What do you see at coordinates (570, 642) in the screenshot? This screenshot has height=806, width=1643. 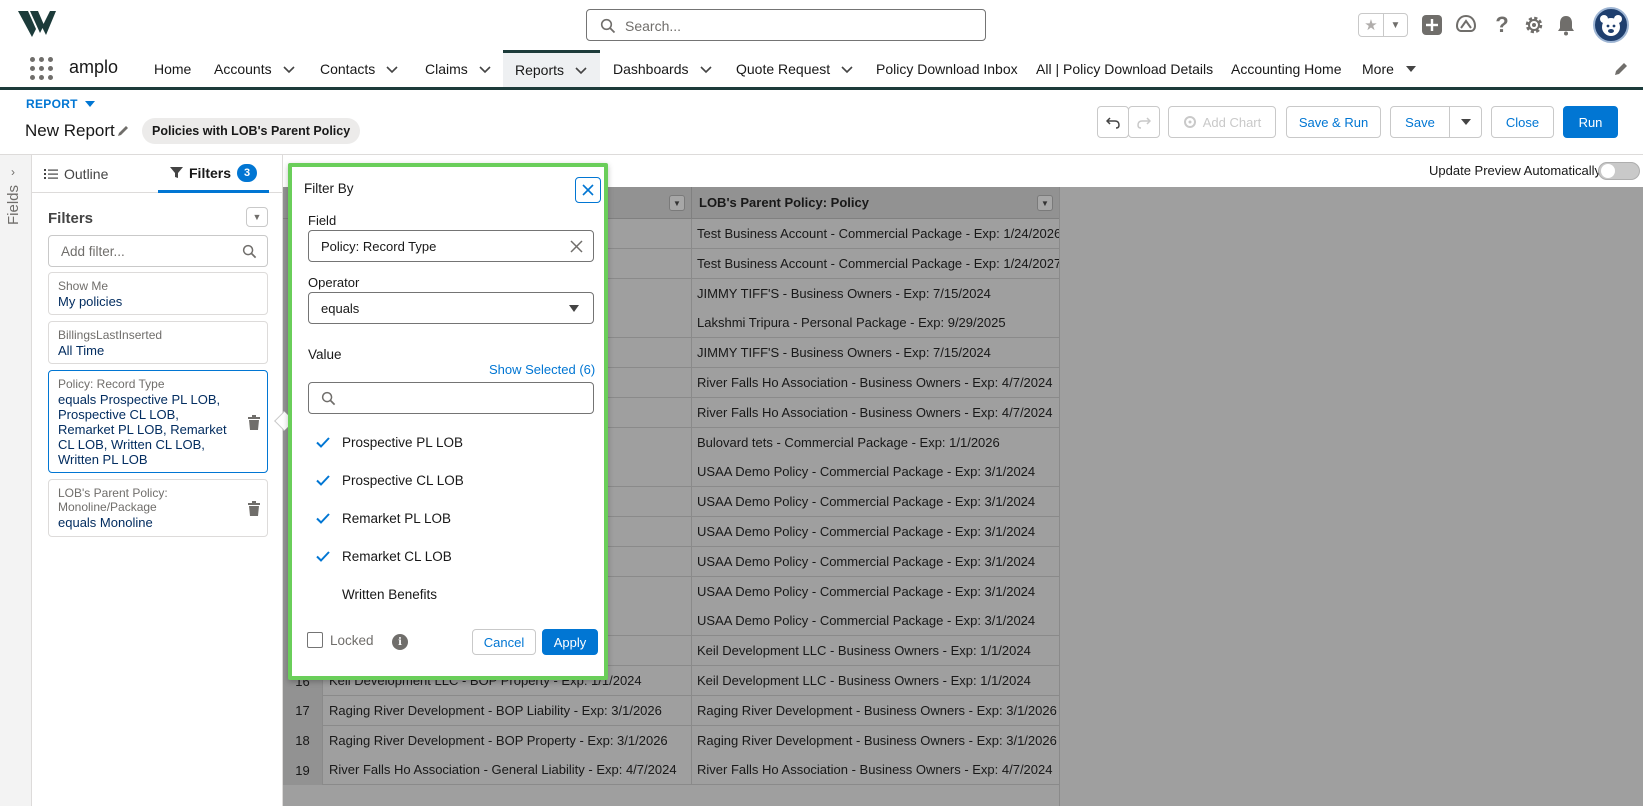 I see `apply-button: Apply` at bounding box center [570, 642].